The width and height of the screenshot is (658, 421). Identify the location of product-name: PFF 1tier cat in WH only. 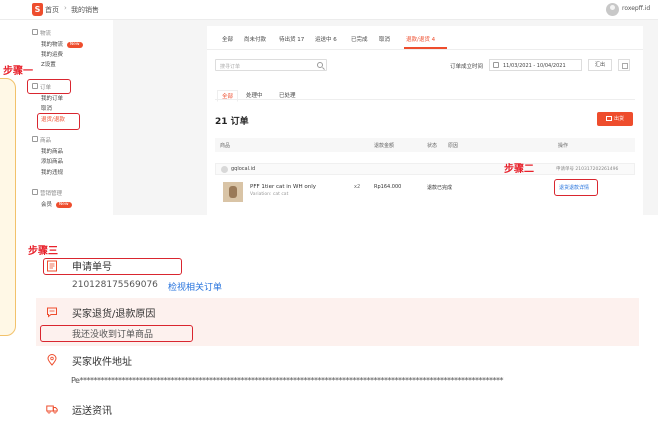
(283, 187).